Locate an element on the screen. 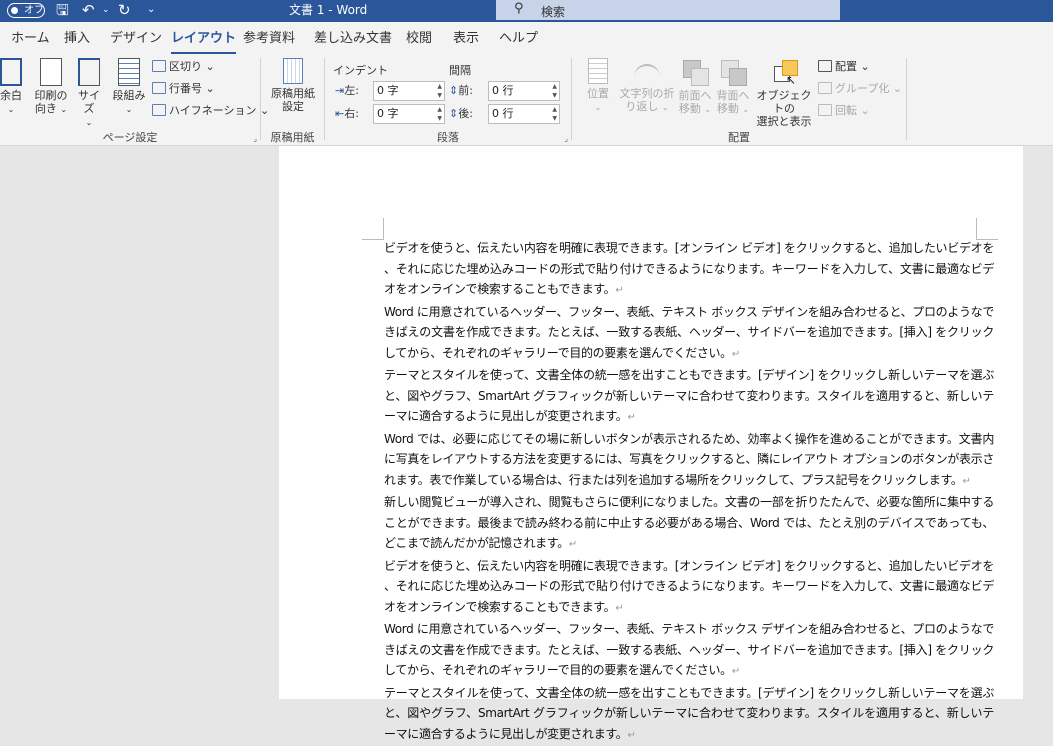 The image size is (1053, 746). breaks-button: 区切り ⌄ is located at coordinates (183, 67).